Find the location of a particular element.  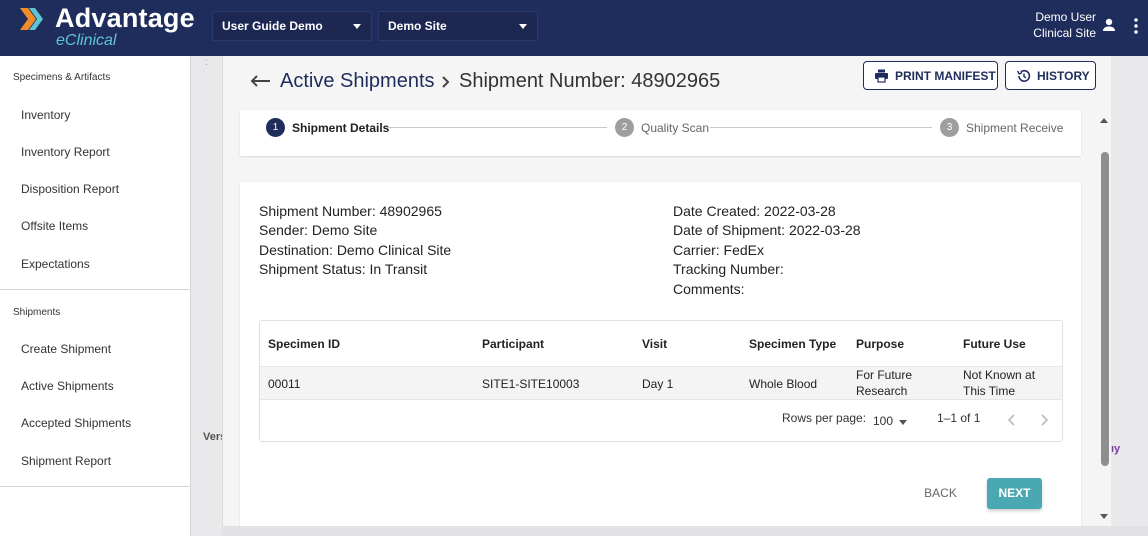

sidebar-item-accepted-shipments: Accepted Shipments is located at coordinates (76, 423).